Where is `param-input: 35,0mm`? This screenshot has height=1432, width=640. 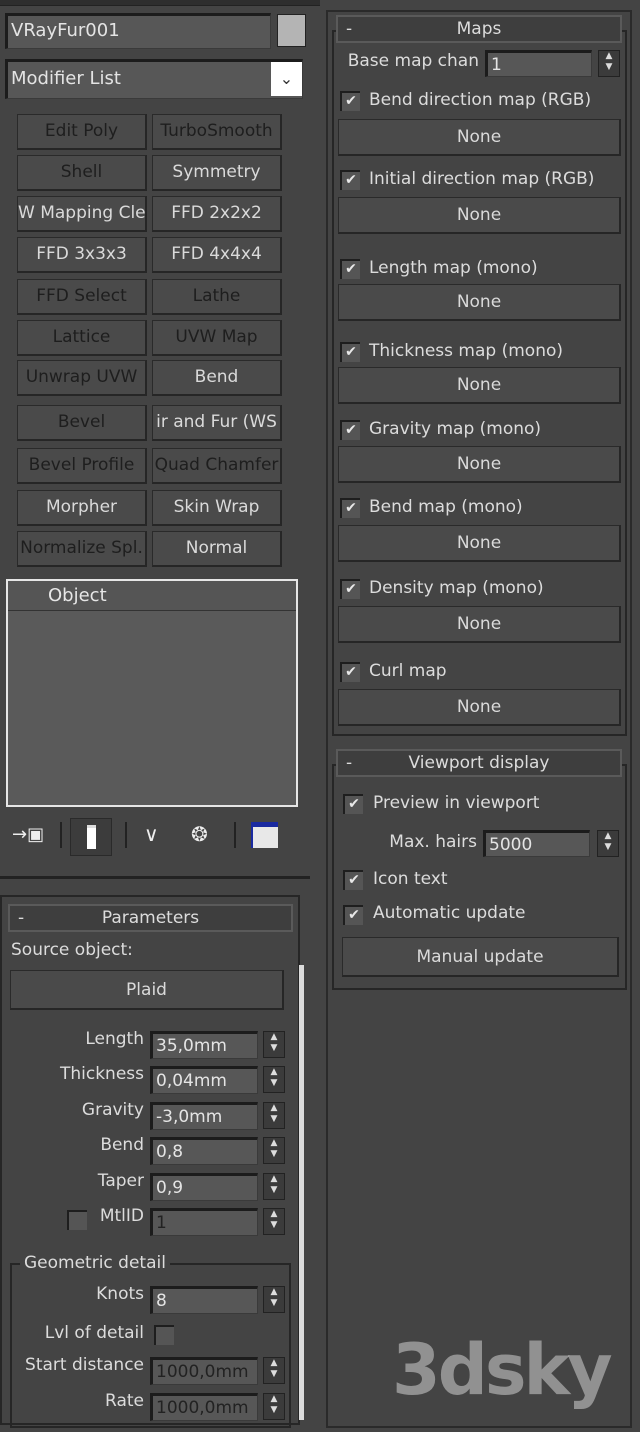
param-input: 35,0mm is located at coordinates (204, 1045).